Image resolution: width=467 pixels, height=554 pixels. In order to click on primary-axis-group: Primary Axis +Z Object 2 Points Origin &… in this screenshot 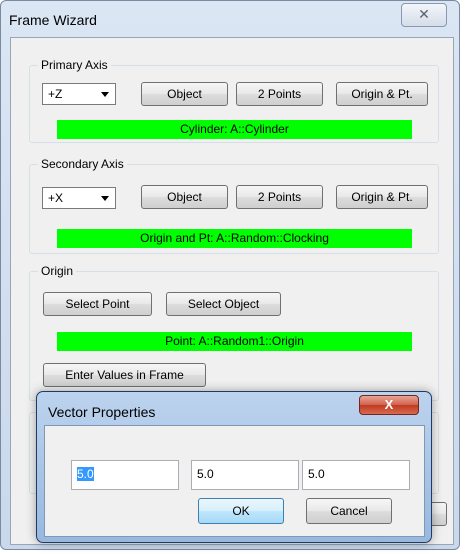, I will do `click(234, 100)`.